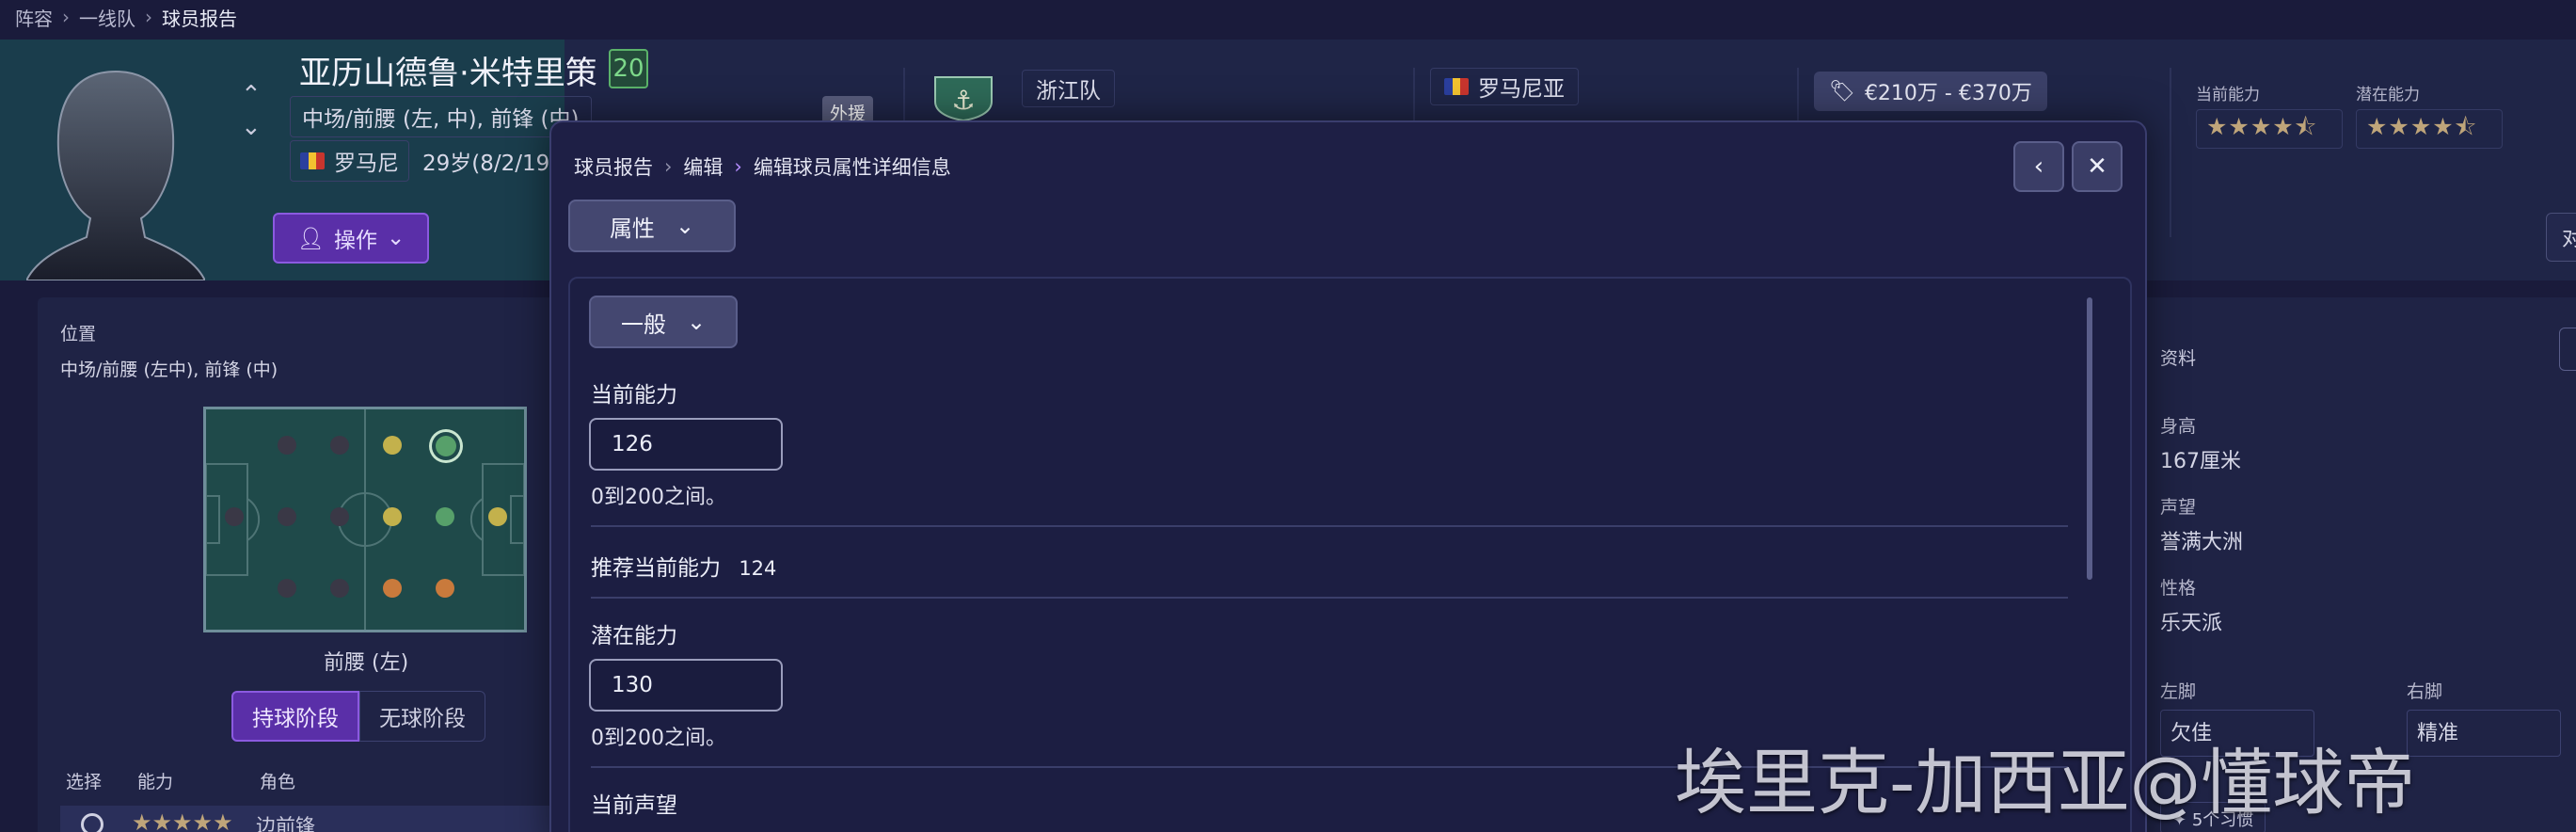 Image resolution: width=2576 pixels, height=832 pixels. What do you see at coordinates (643, 324) in the screenshot?
I see `subcategory-label: 一般` at bounding box center [643, 324].